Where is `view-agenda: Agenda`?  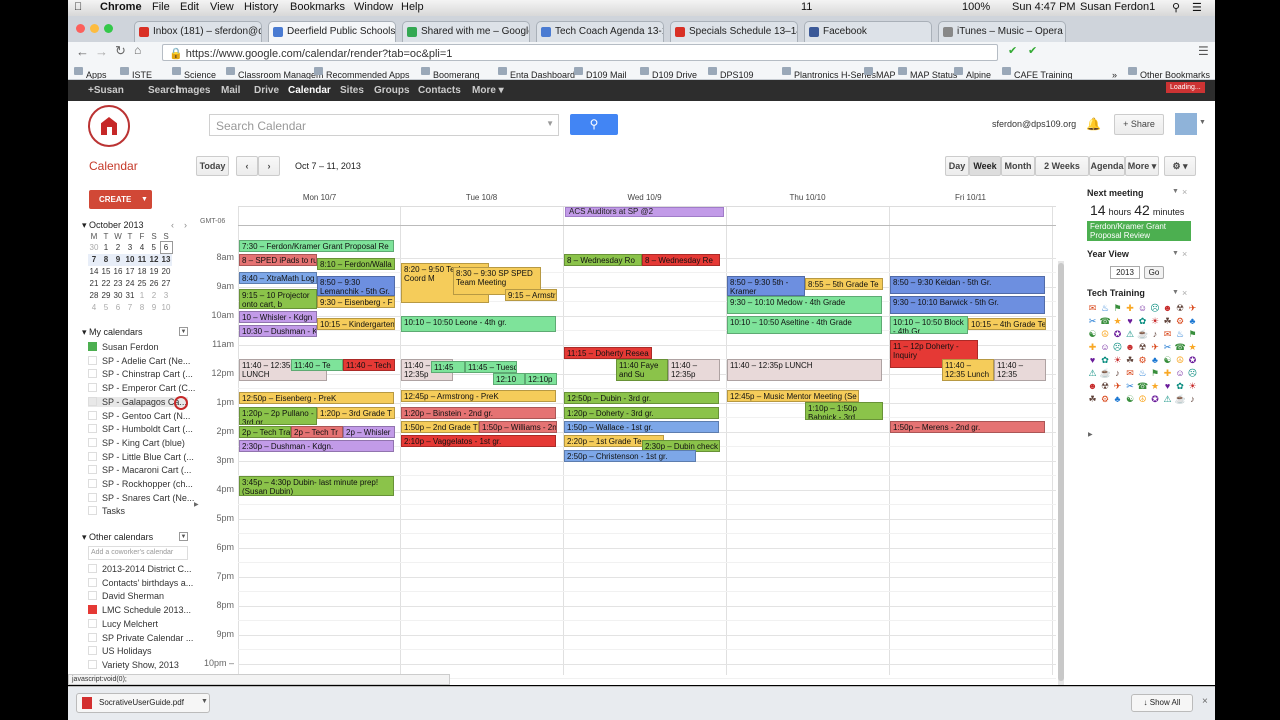
view-agenda: Agenda is located at coordinates (1107, 166).